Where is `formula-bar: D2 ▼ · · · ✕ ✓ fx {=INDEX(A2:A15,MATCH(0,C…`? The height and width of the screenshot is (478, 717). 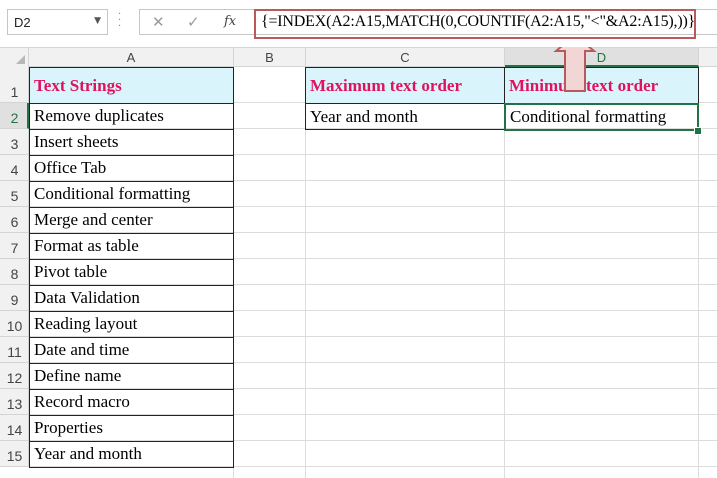 formula-bar: D2 ▼ · · · ✕ ✓ fx {=INDEX(A2:A15,MATCH(0,C… is located at coordinates (358, 22).